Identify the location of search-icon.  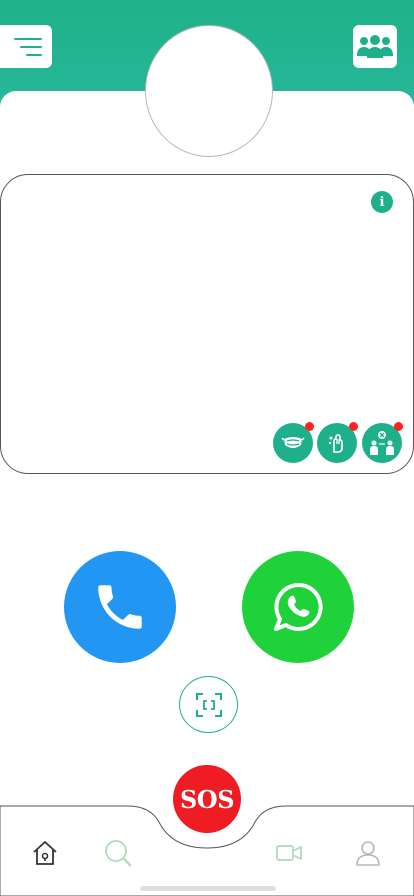
(118, 853).